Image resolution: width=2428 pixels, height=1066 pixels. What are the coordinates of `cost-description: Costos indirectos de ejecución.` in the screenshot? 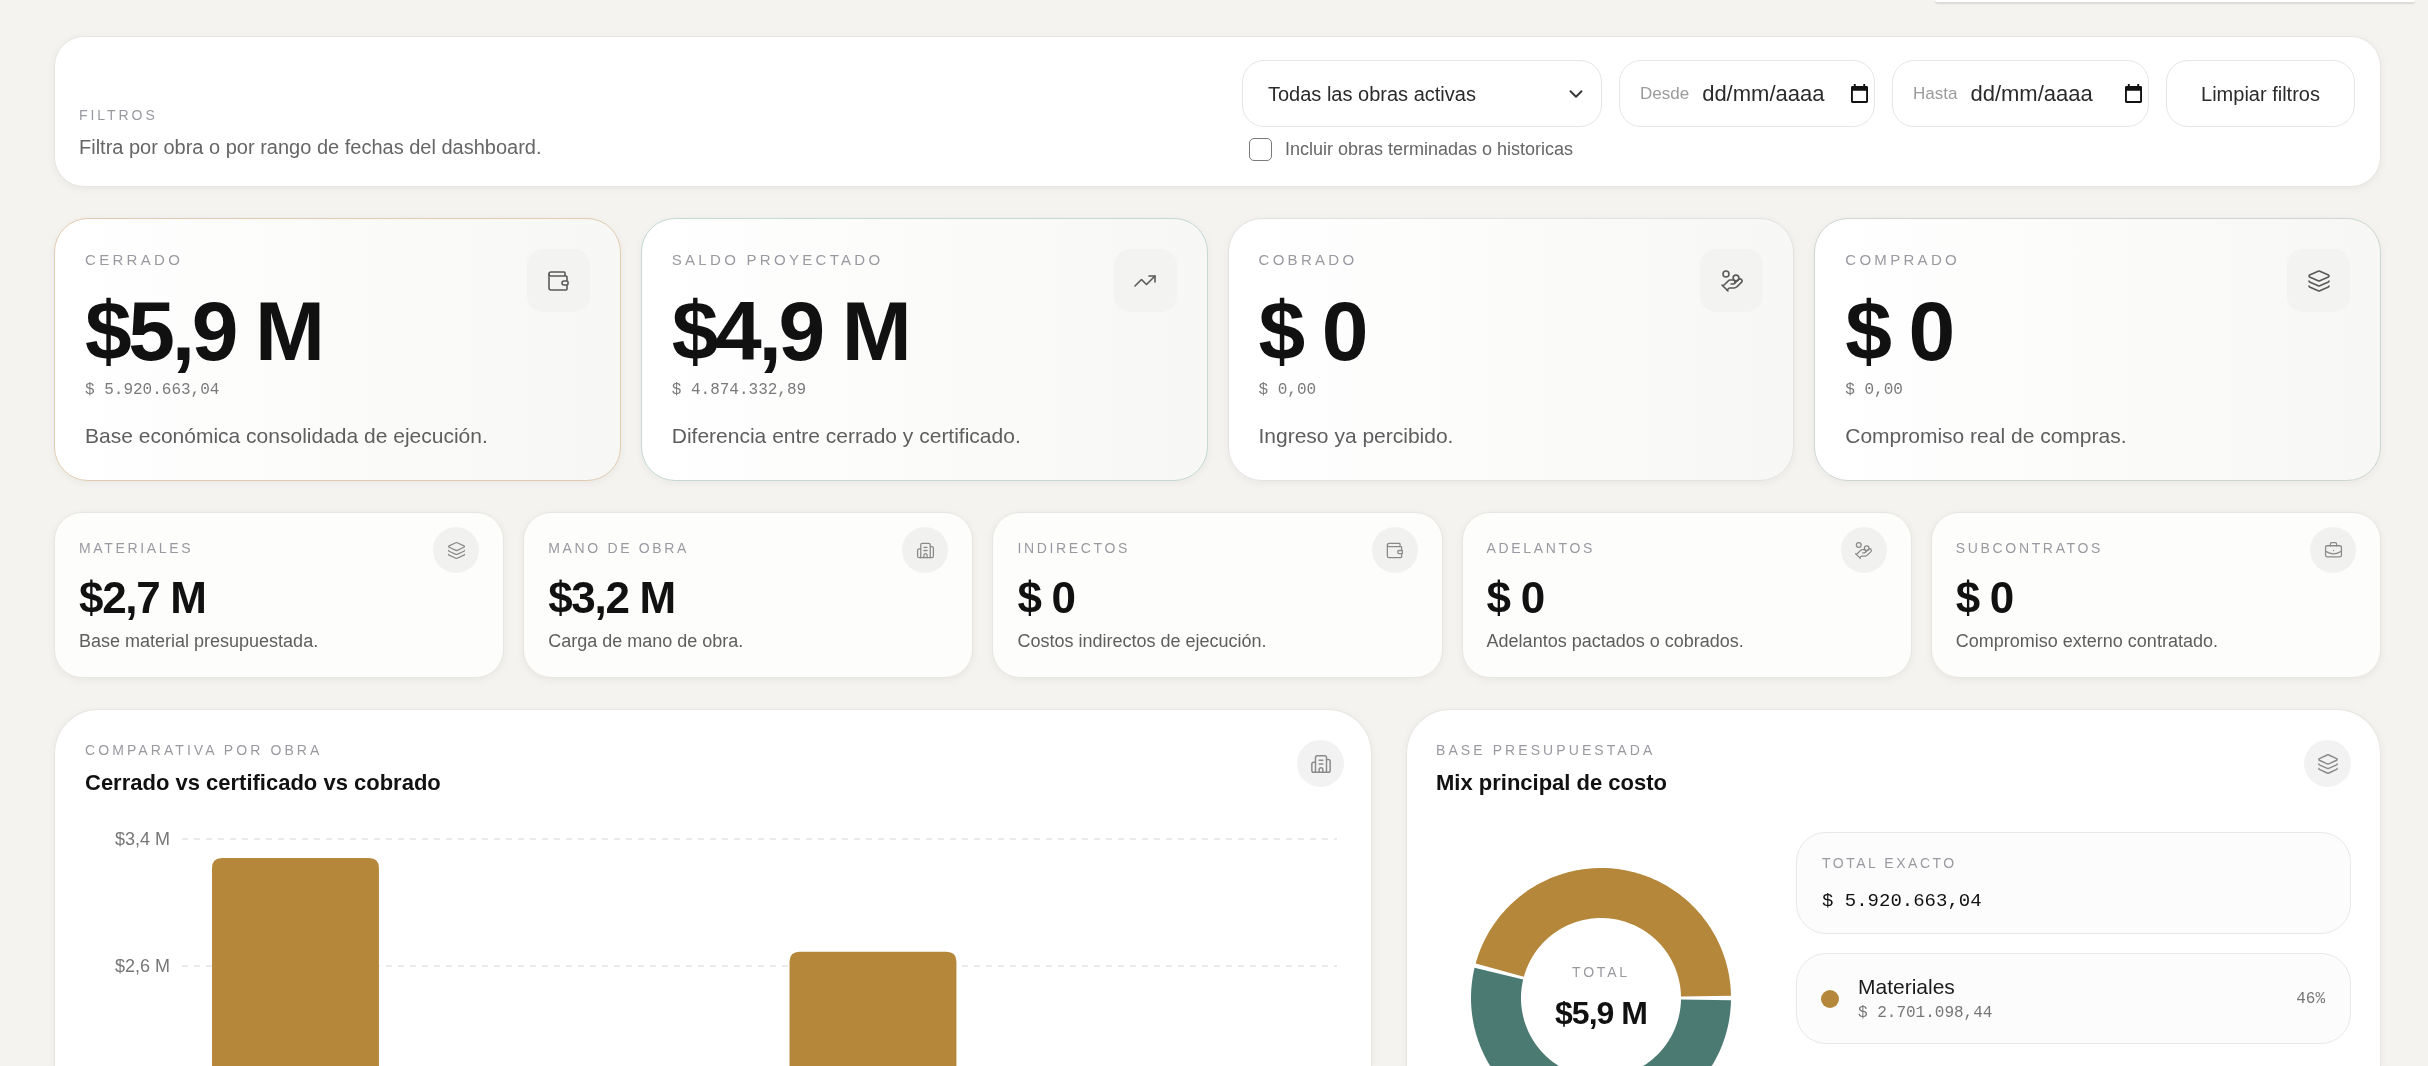 It's located at (1142, 641).